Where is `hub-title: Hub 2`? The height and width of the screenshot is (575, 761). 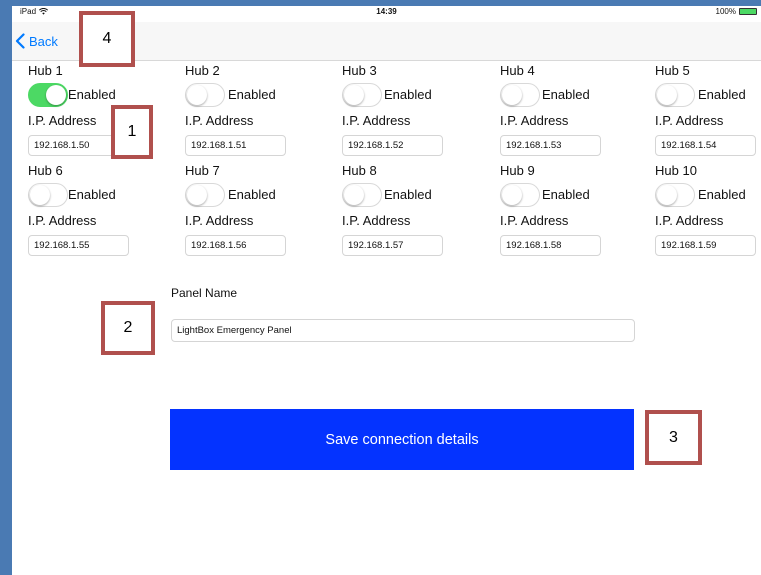
hub-title: Hub 2 is located at coordinates (202, 70).